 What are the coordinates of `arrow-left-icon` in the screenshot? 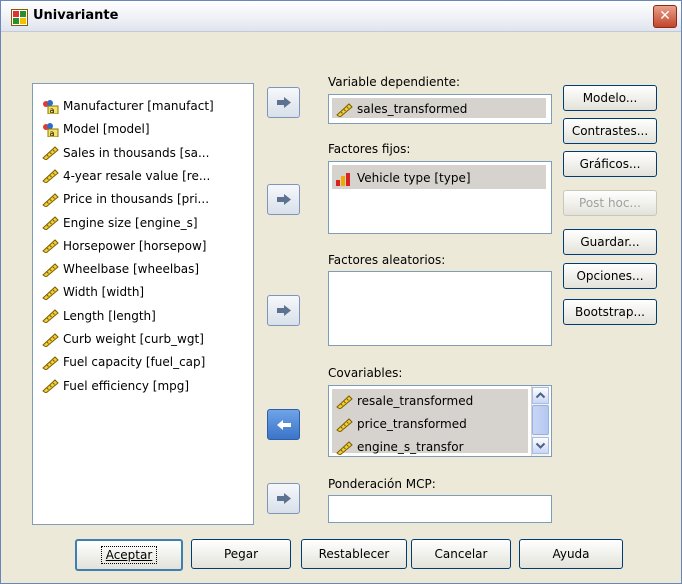 It's located at (284, 424).